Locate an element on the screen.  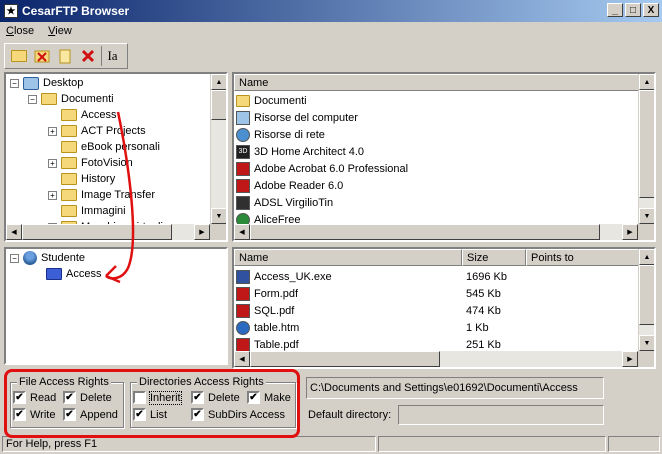
menu-view: View is located at coordinates (60, 31).